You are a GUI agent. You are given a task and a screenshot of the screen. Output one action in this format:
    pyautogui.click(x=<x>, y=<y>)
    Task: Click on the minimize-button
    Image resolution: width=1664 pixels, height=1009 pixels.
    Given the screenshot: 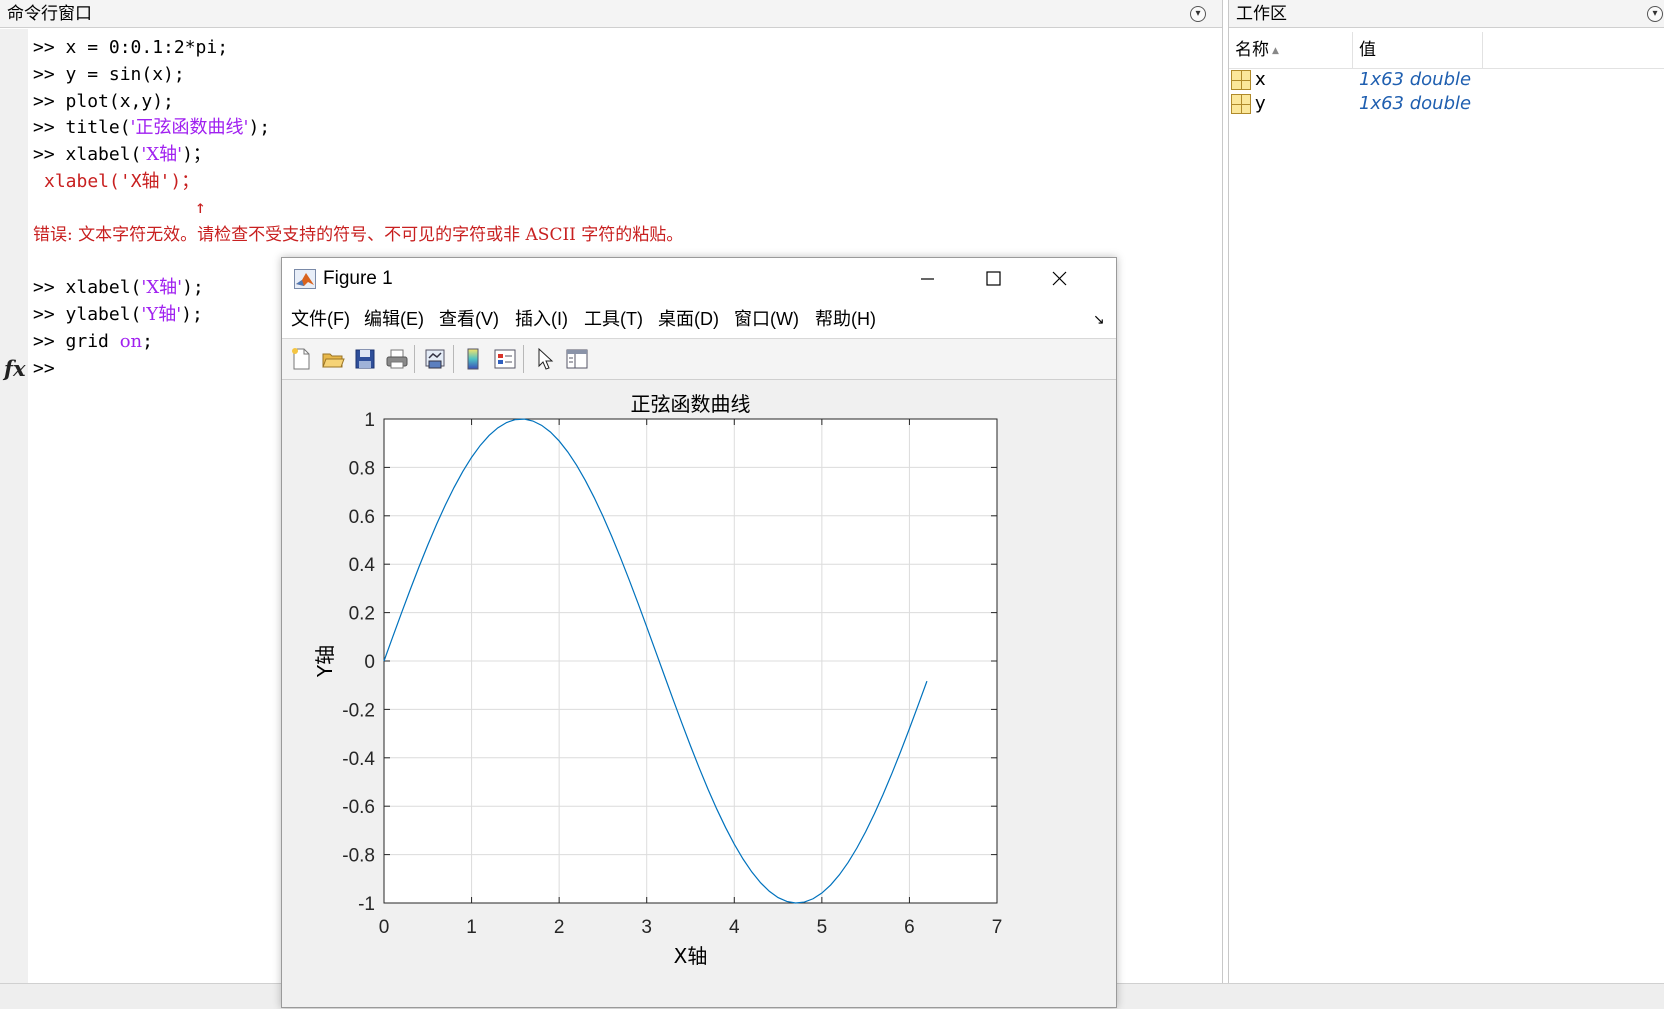 What is the action you would take?
    pyautogui.click(x=927, y=279)
    